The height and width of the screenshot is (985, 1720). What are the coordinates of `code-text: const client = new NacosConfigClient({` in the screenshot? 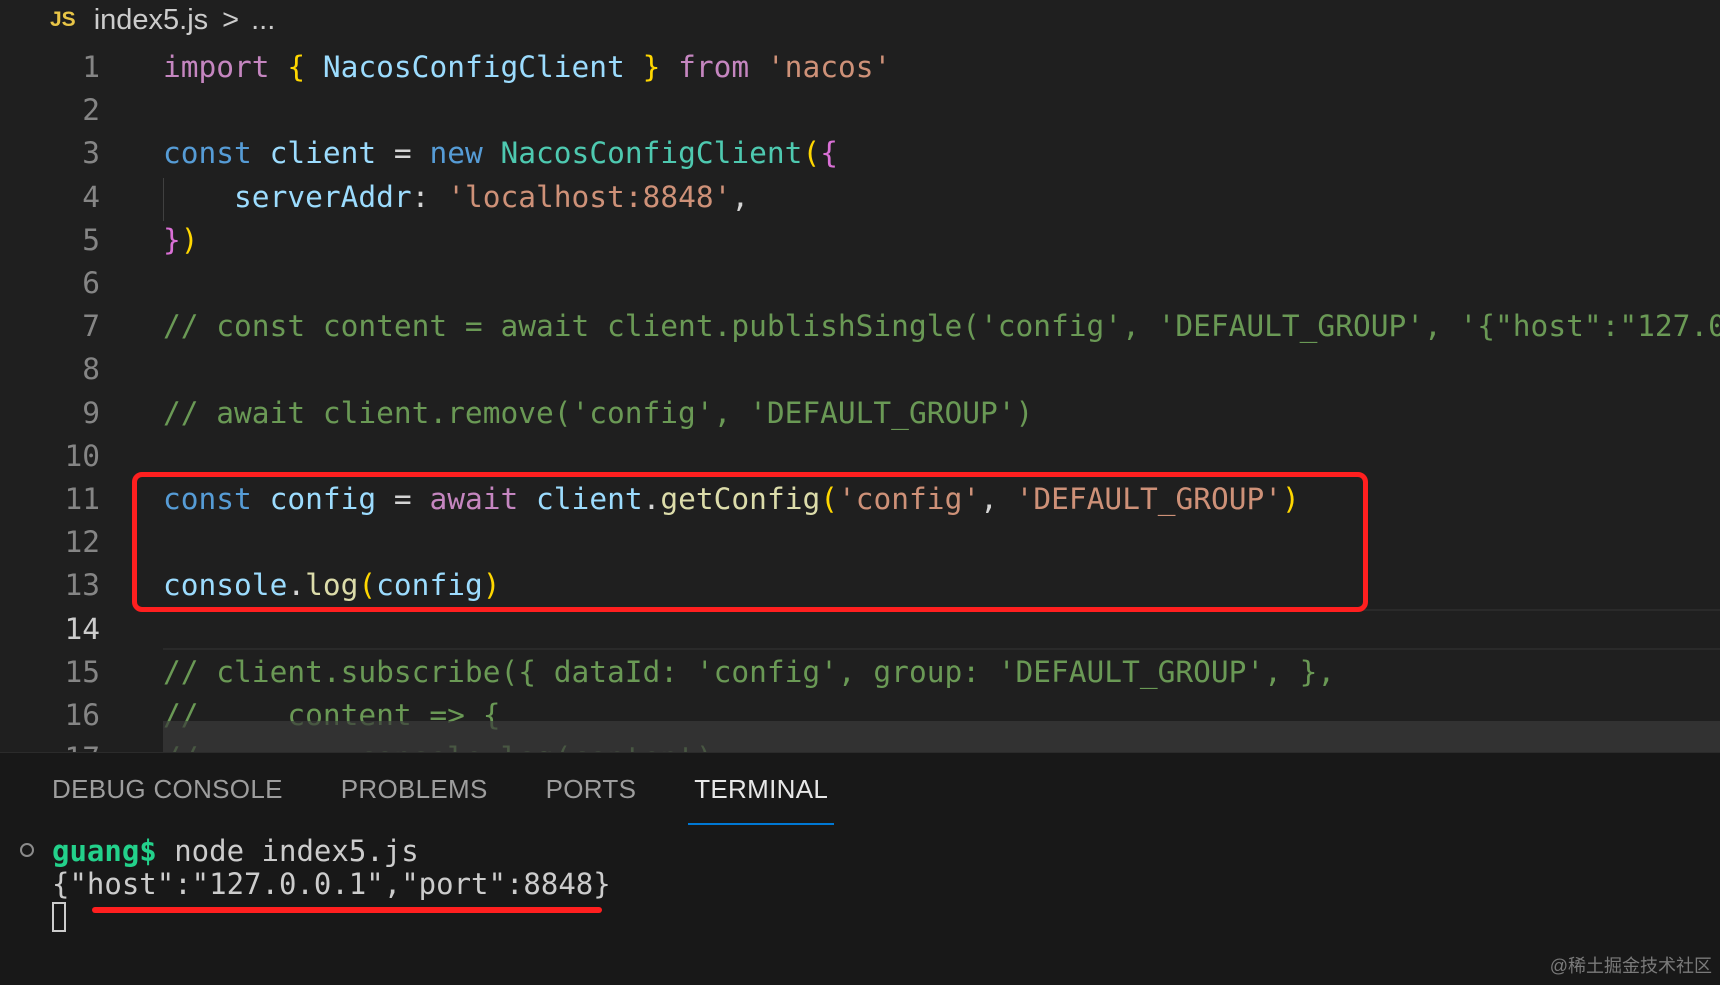 It's located at (500, 153).